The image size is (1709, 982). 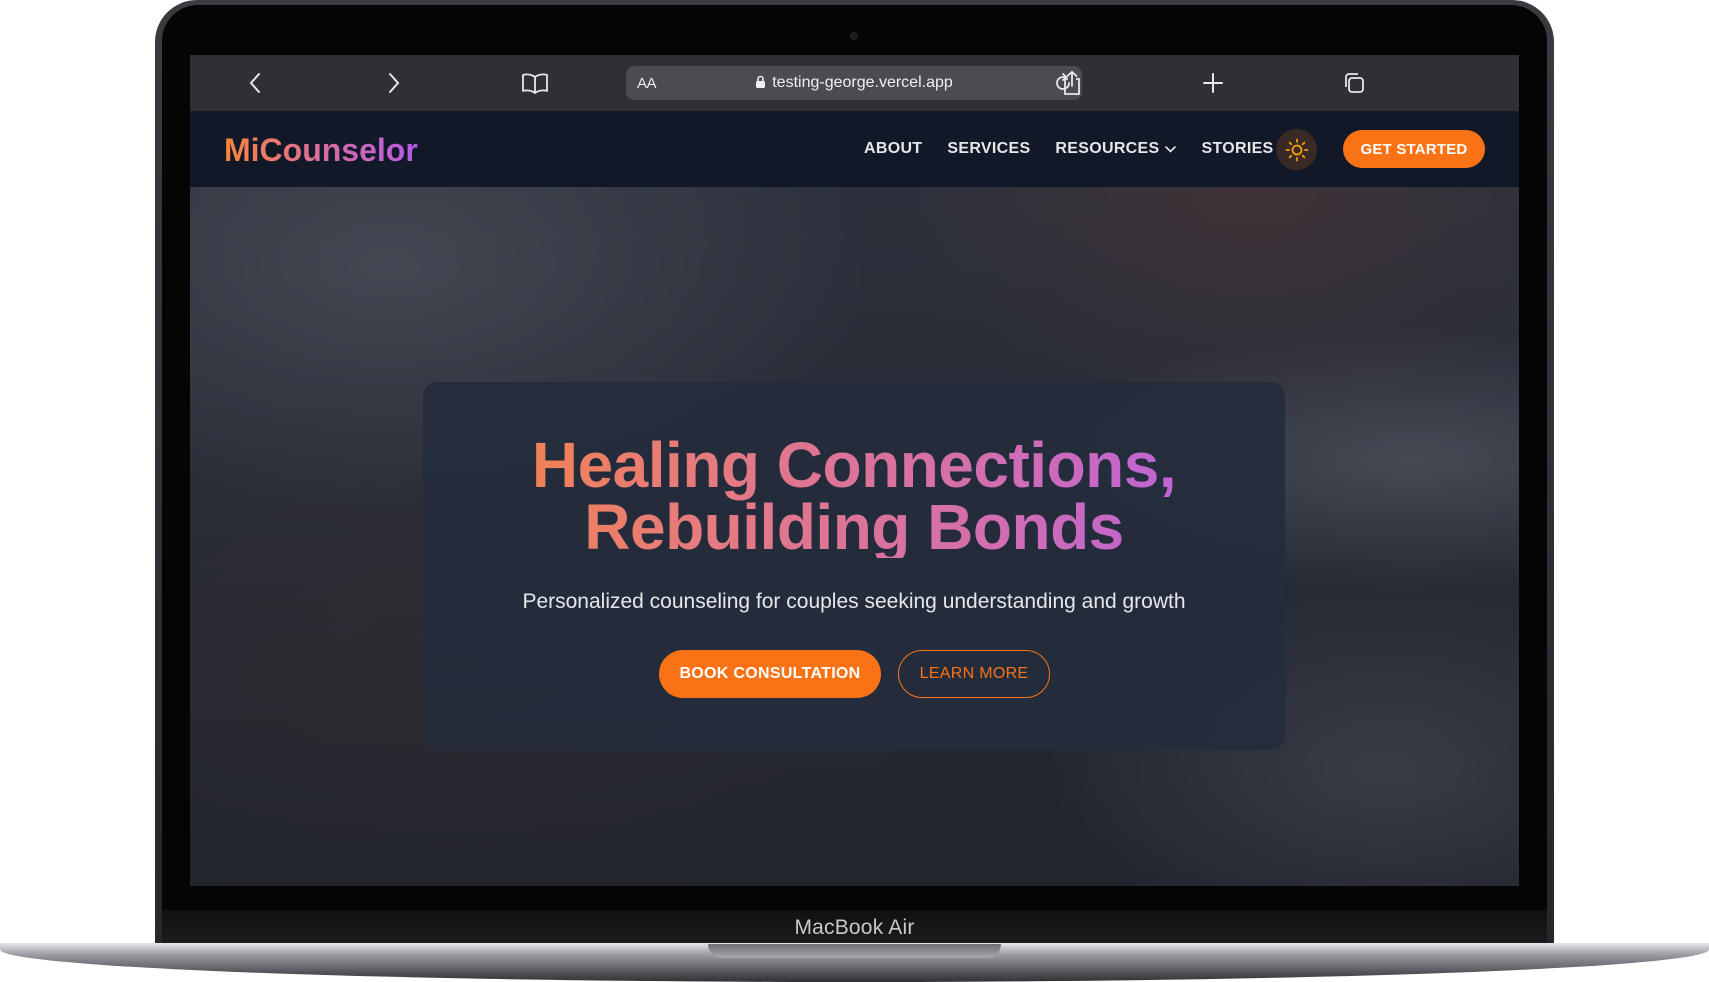 I want to click on address-bar: AA testing-george.vercel.app, so click(x=854, y=83).